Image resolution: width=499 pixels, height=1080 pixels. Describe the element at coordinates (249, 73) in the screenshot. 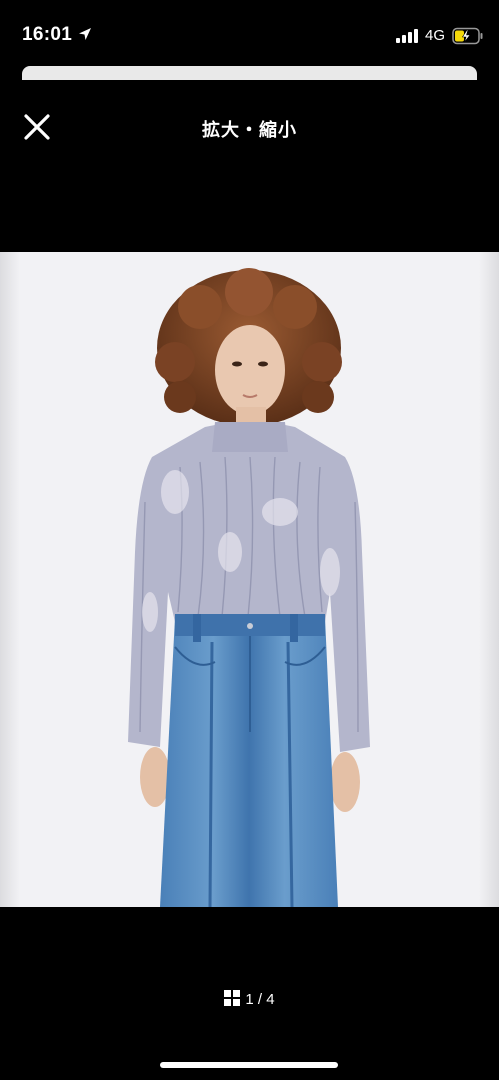

I see `sheet-top-edge` at that location.